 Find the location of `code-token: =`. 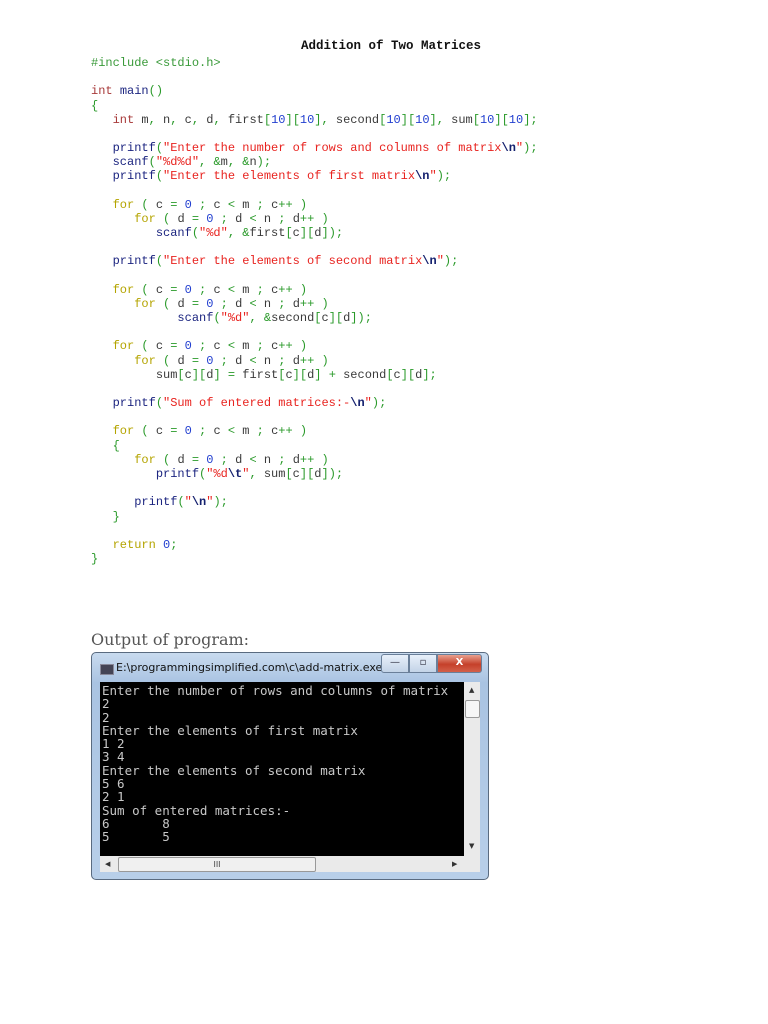

code-token: = is located at coordinates (195, 218).